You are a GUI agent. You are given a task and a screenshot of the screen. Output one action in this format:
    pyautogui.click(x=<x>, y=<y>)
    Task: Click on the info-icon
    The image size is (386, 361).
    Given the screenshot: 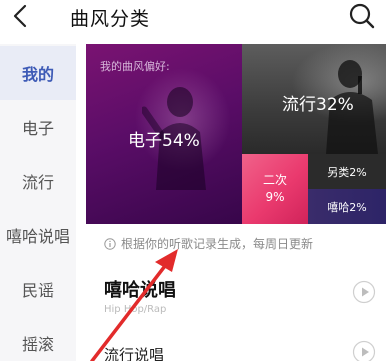 What is the action you would take?
    pyautogui.click(x=110, y=243)
    